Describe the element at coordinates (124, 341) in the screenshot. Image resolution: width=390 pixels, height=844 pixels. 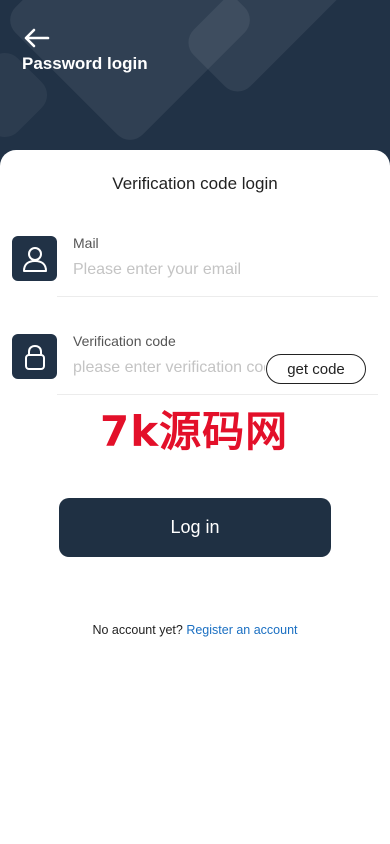
I see `code-label: Verification code` at that location.